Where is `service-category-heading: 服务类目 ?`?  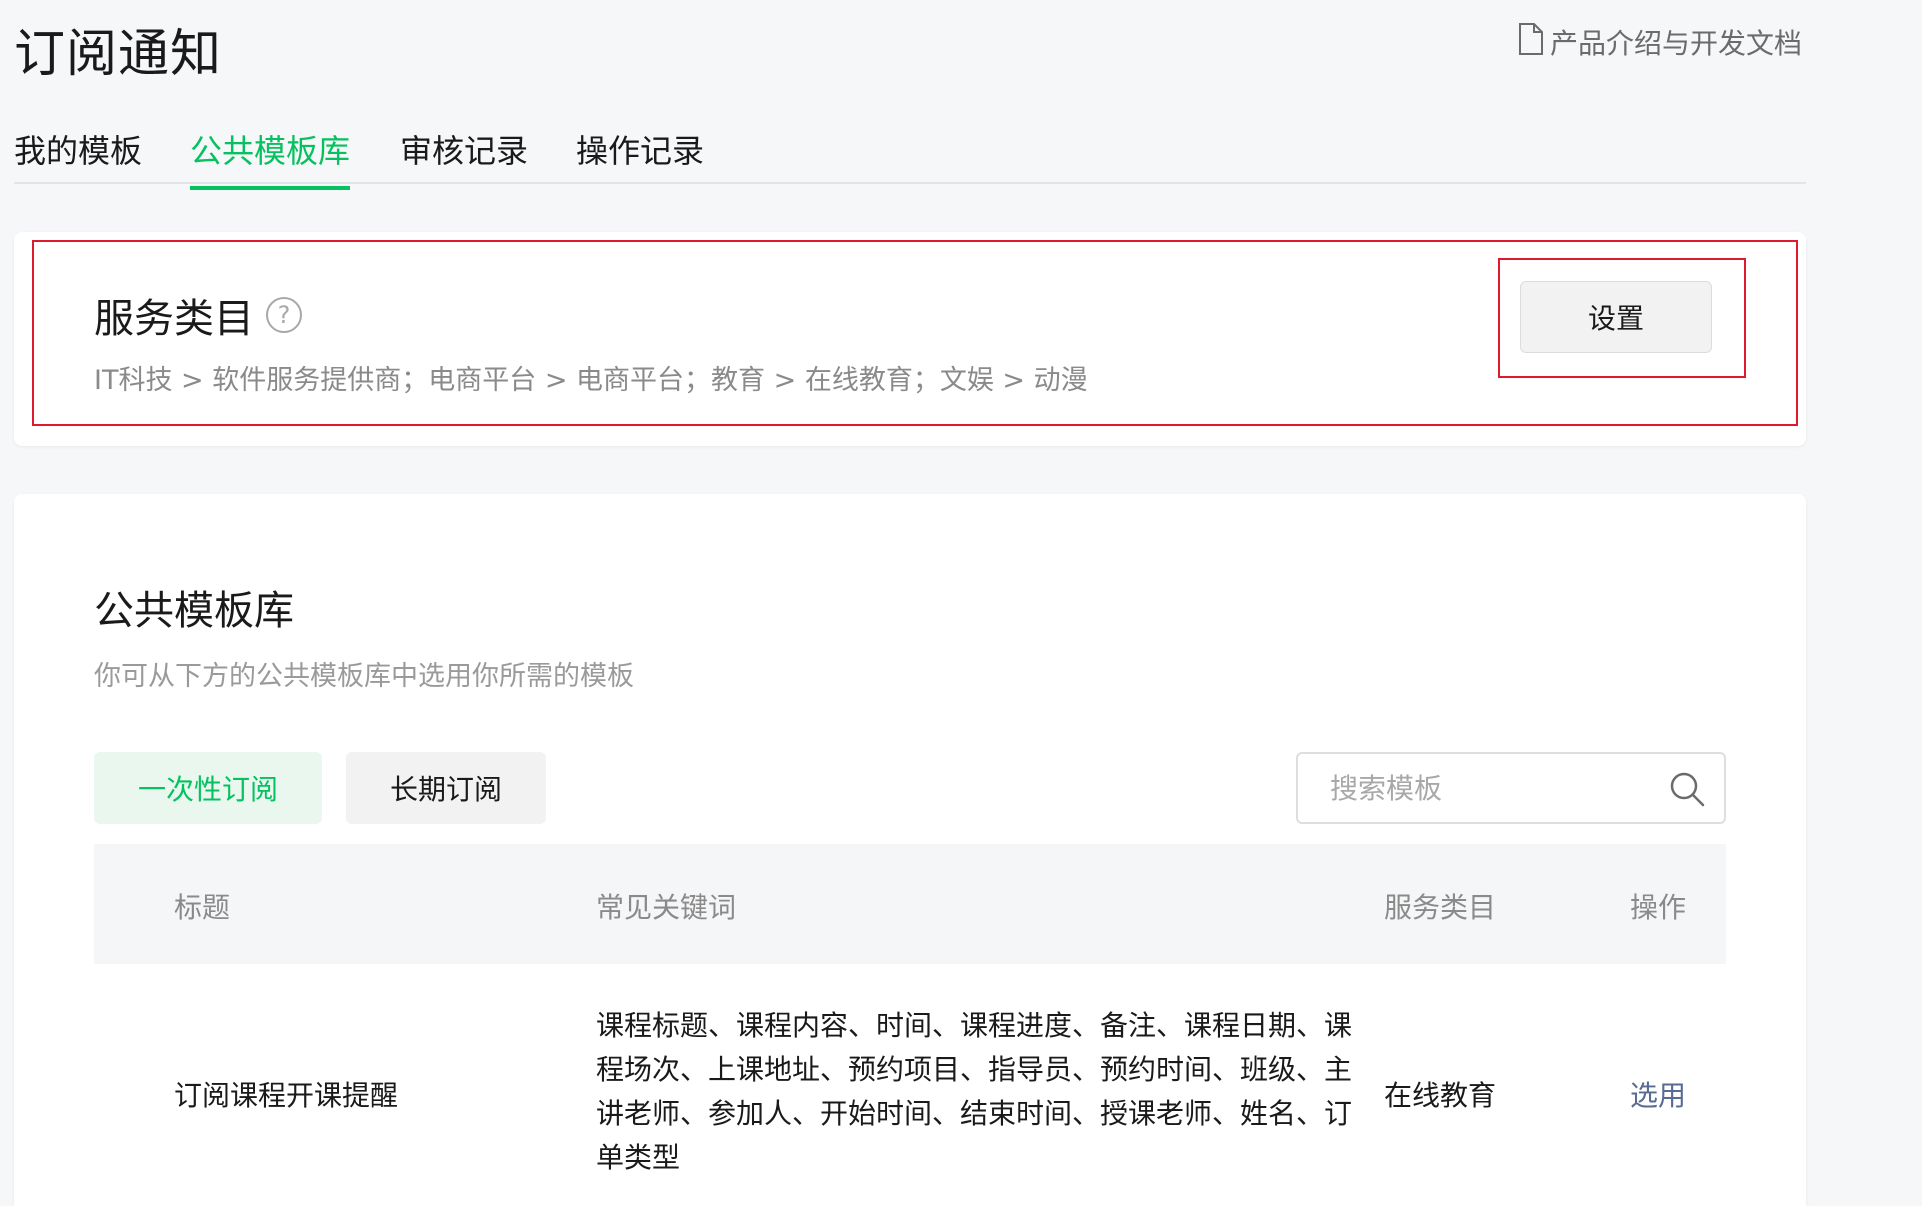 service-category-heading: 服务类目 ? is located at coordinates (198, 315).